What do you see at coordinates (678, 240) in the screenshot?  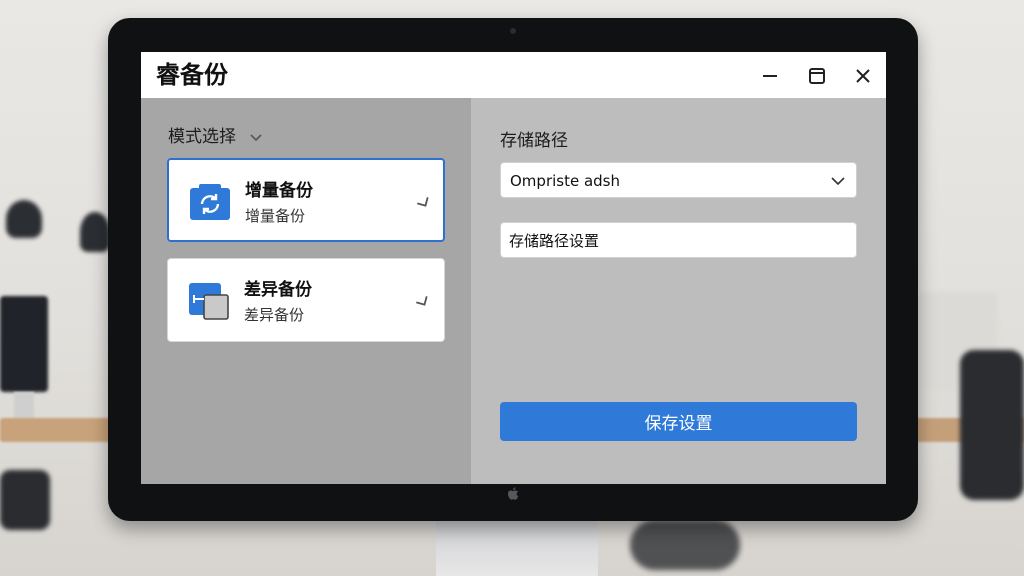 I see `storage-settings-input` at bounding box center [678, 240].